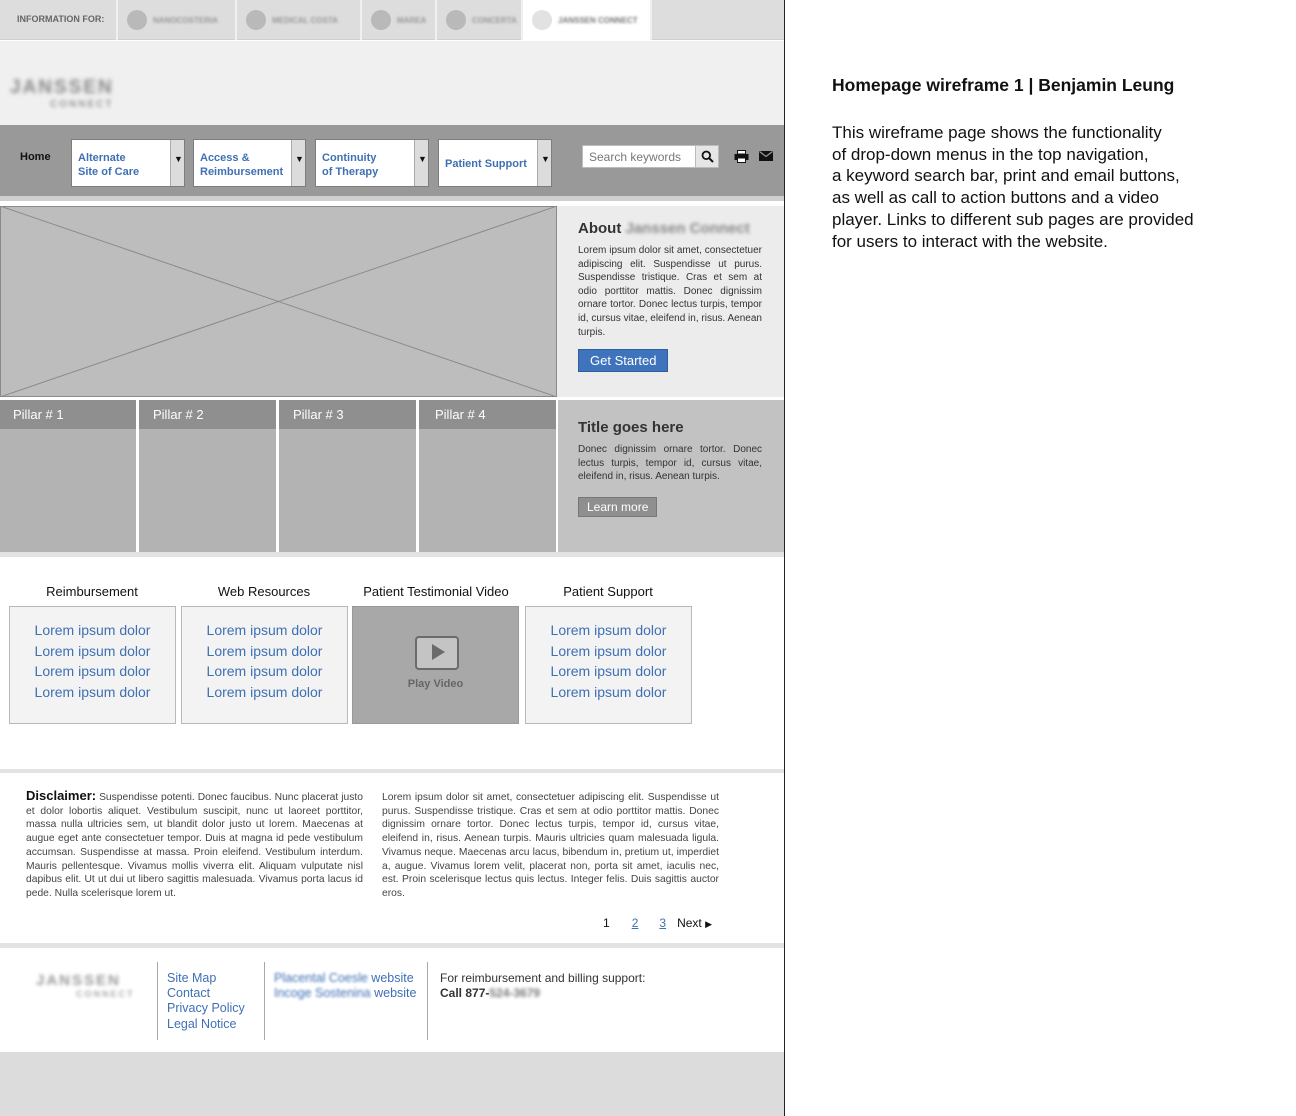 Image resolution: width=1296 pixels, height=1116 pixels. Describe the element at coordinates (395, 993) in the screenshot. I see `site-suffix: website` at that location.